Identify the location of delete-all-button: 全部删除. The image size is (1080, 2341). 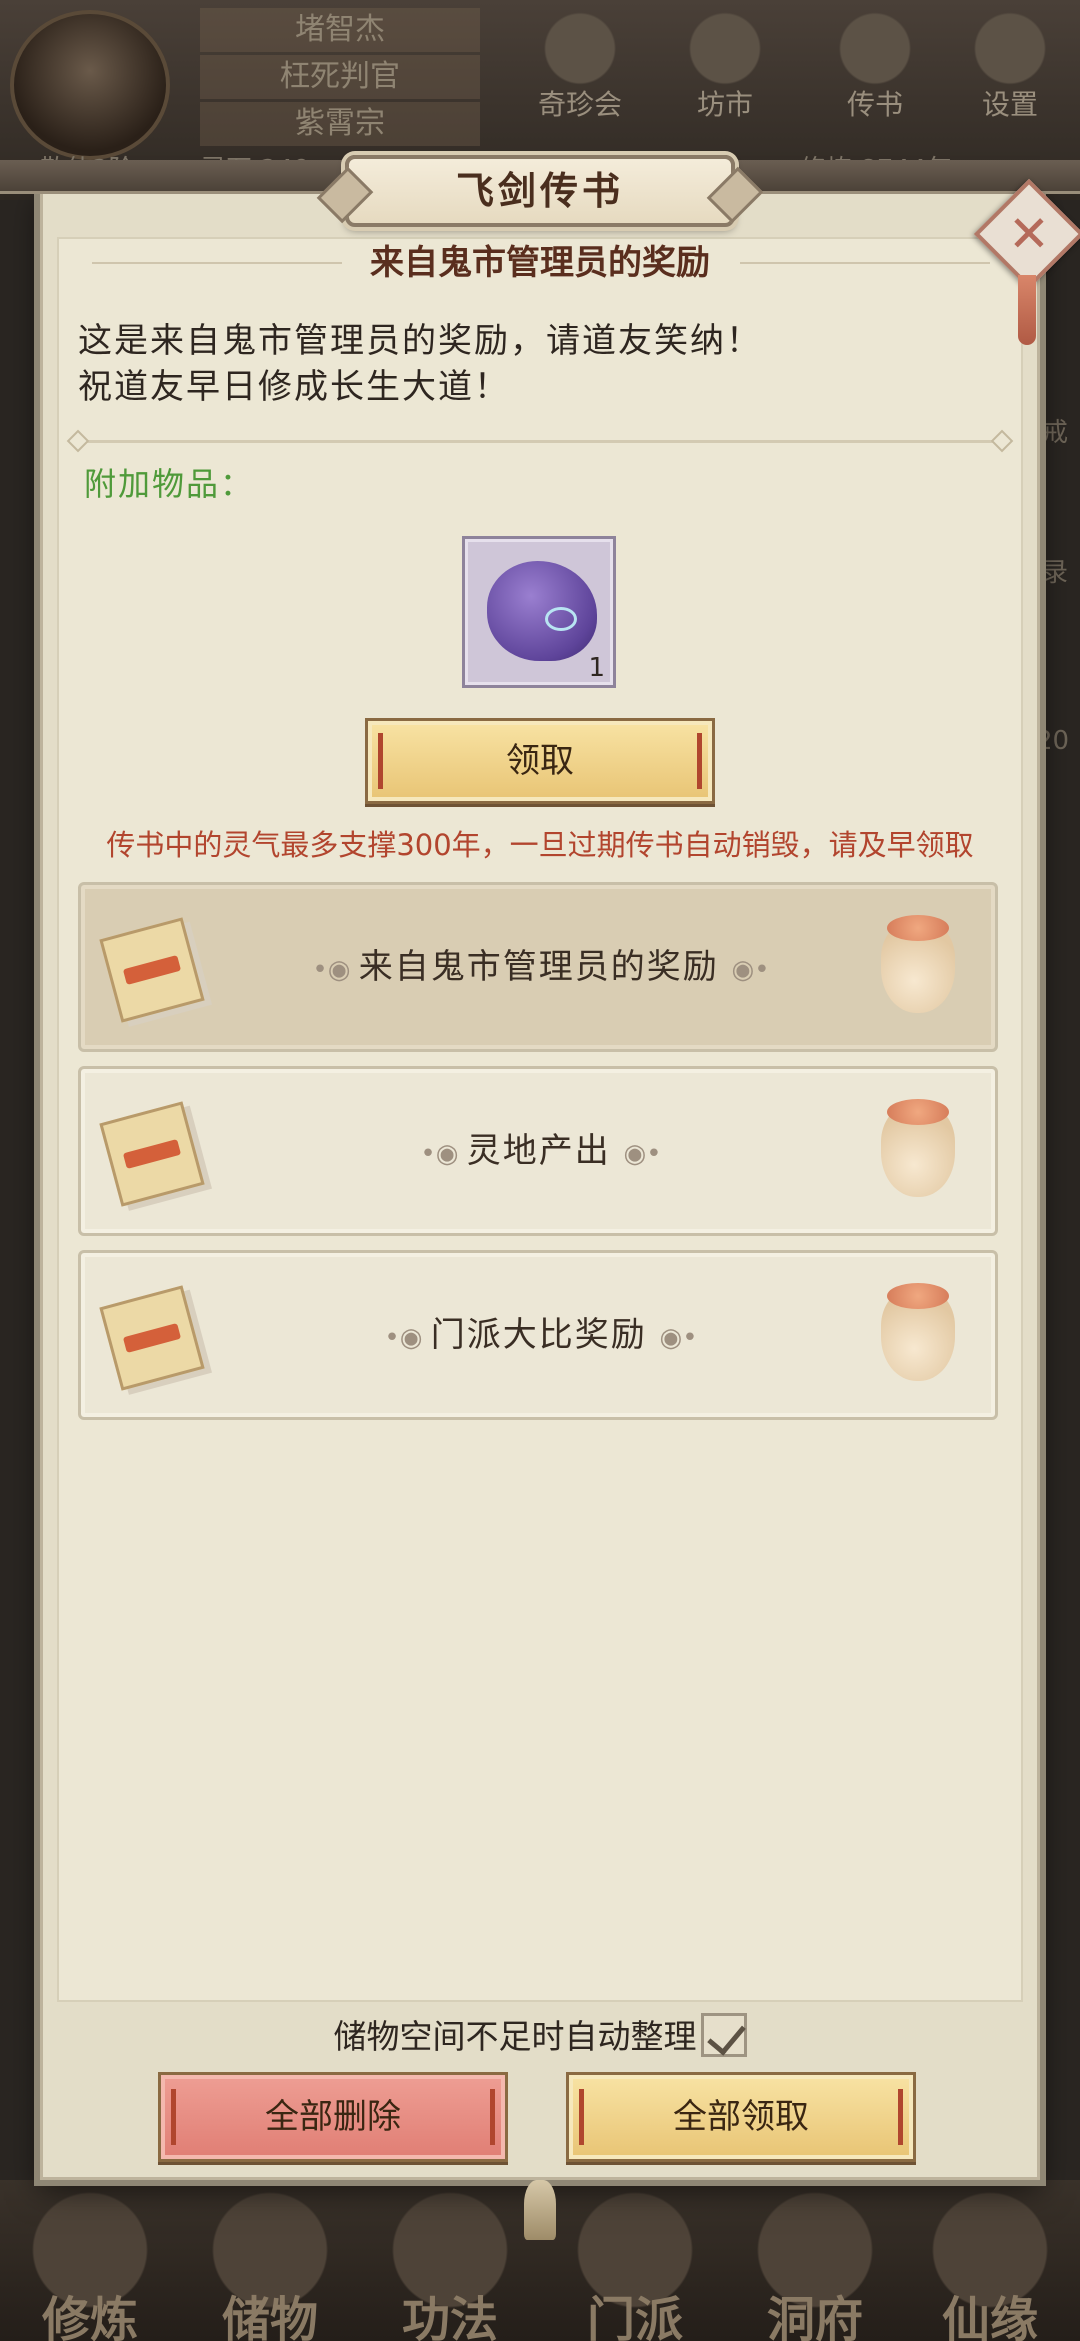
(333, 2117).